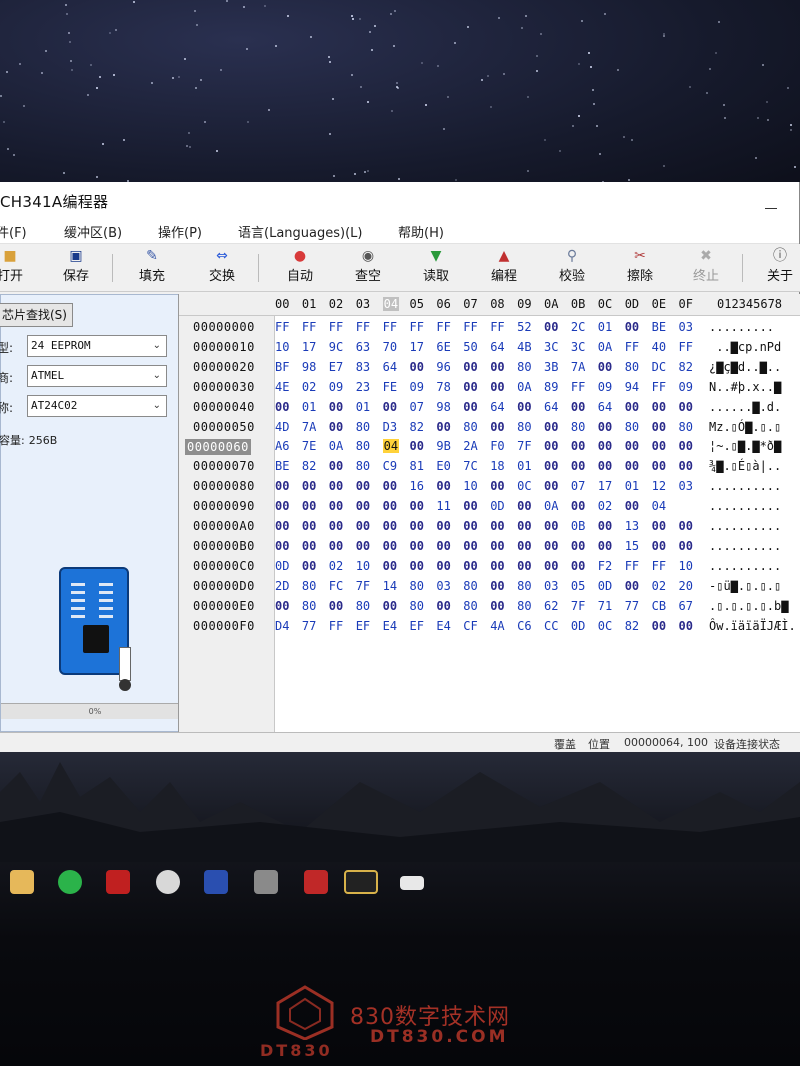 The image size is (800, 1066). What do you see at coordinates (578, 347) in the screenshot?
I see `byte-cell: 3C` at bounding box center [578, 347].